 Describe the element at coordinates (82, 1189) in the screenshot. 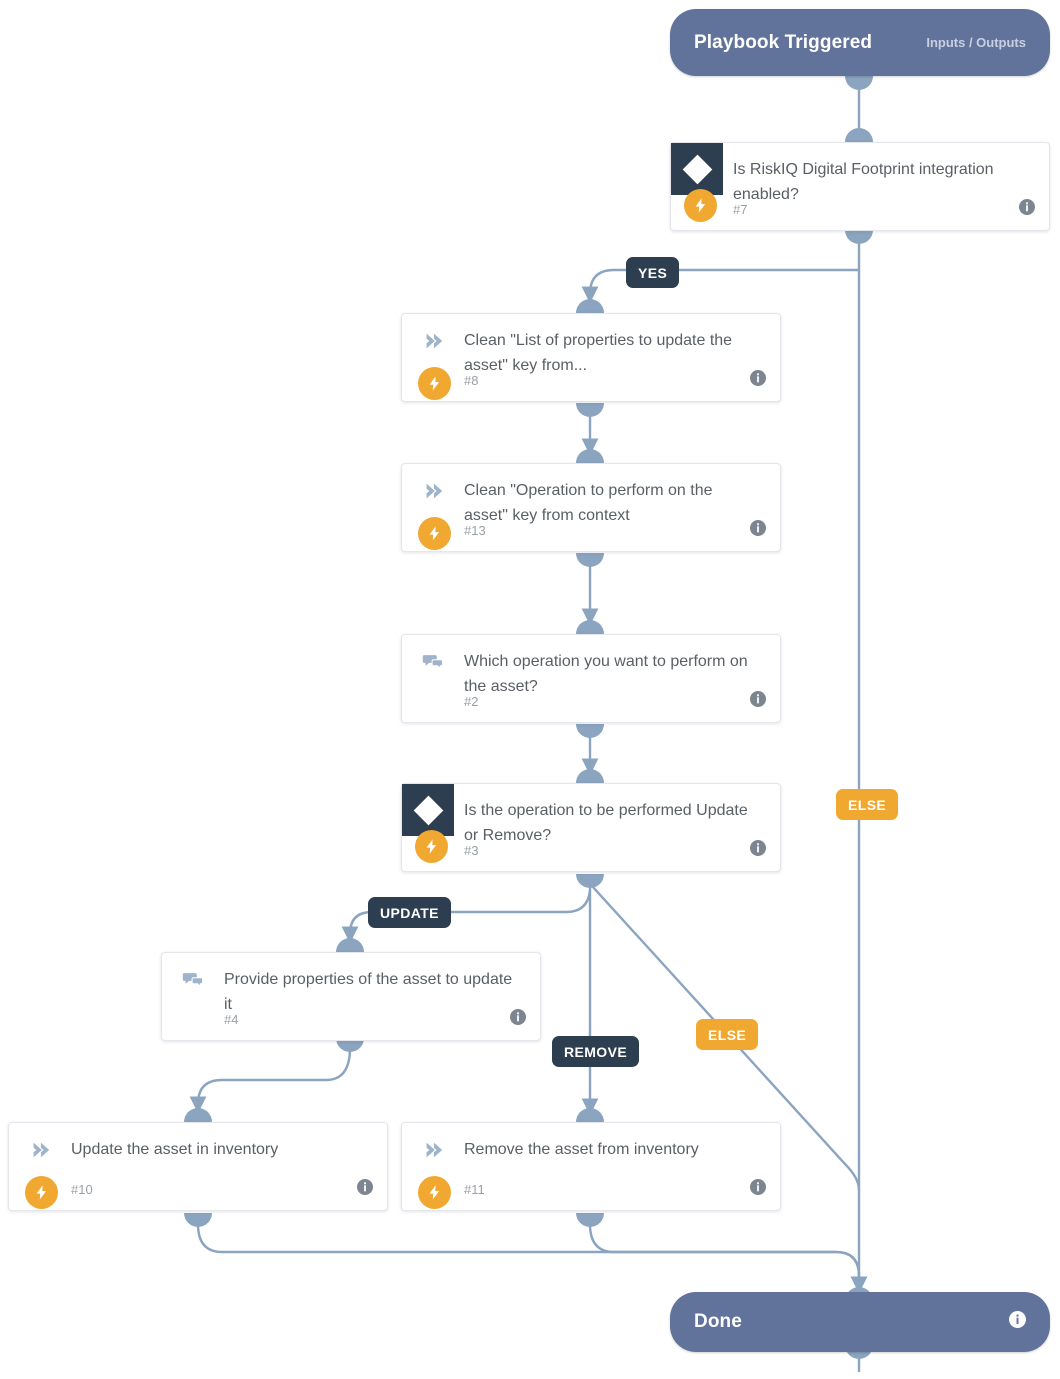

I see `node-number-n10: #10` at that location.